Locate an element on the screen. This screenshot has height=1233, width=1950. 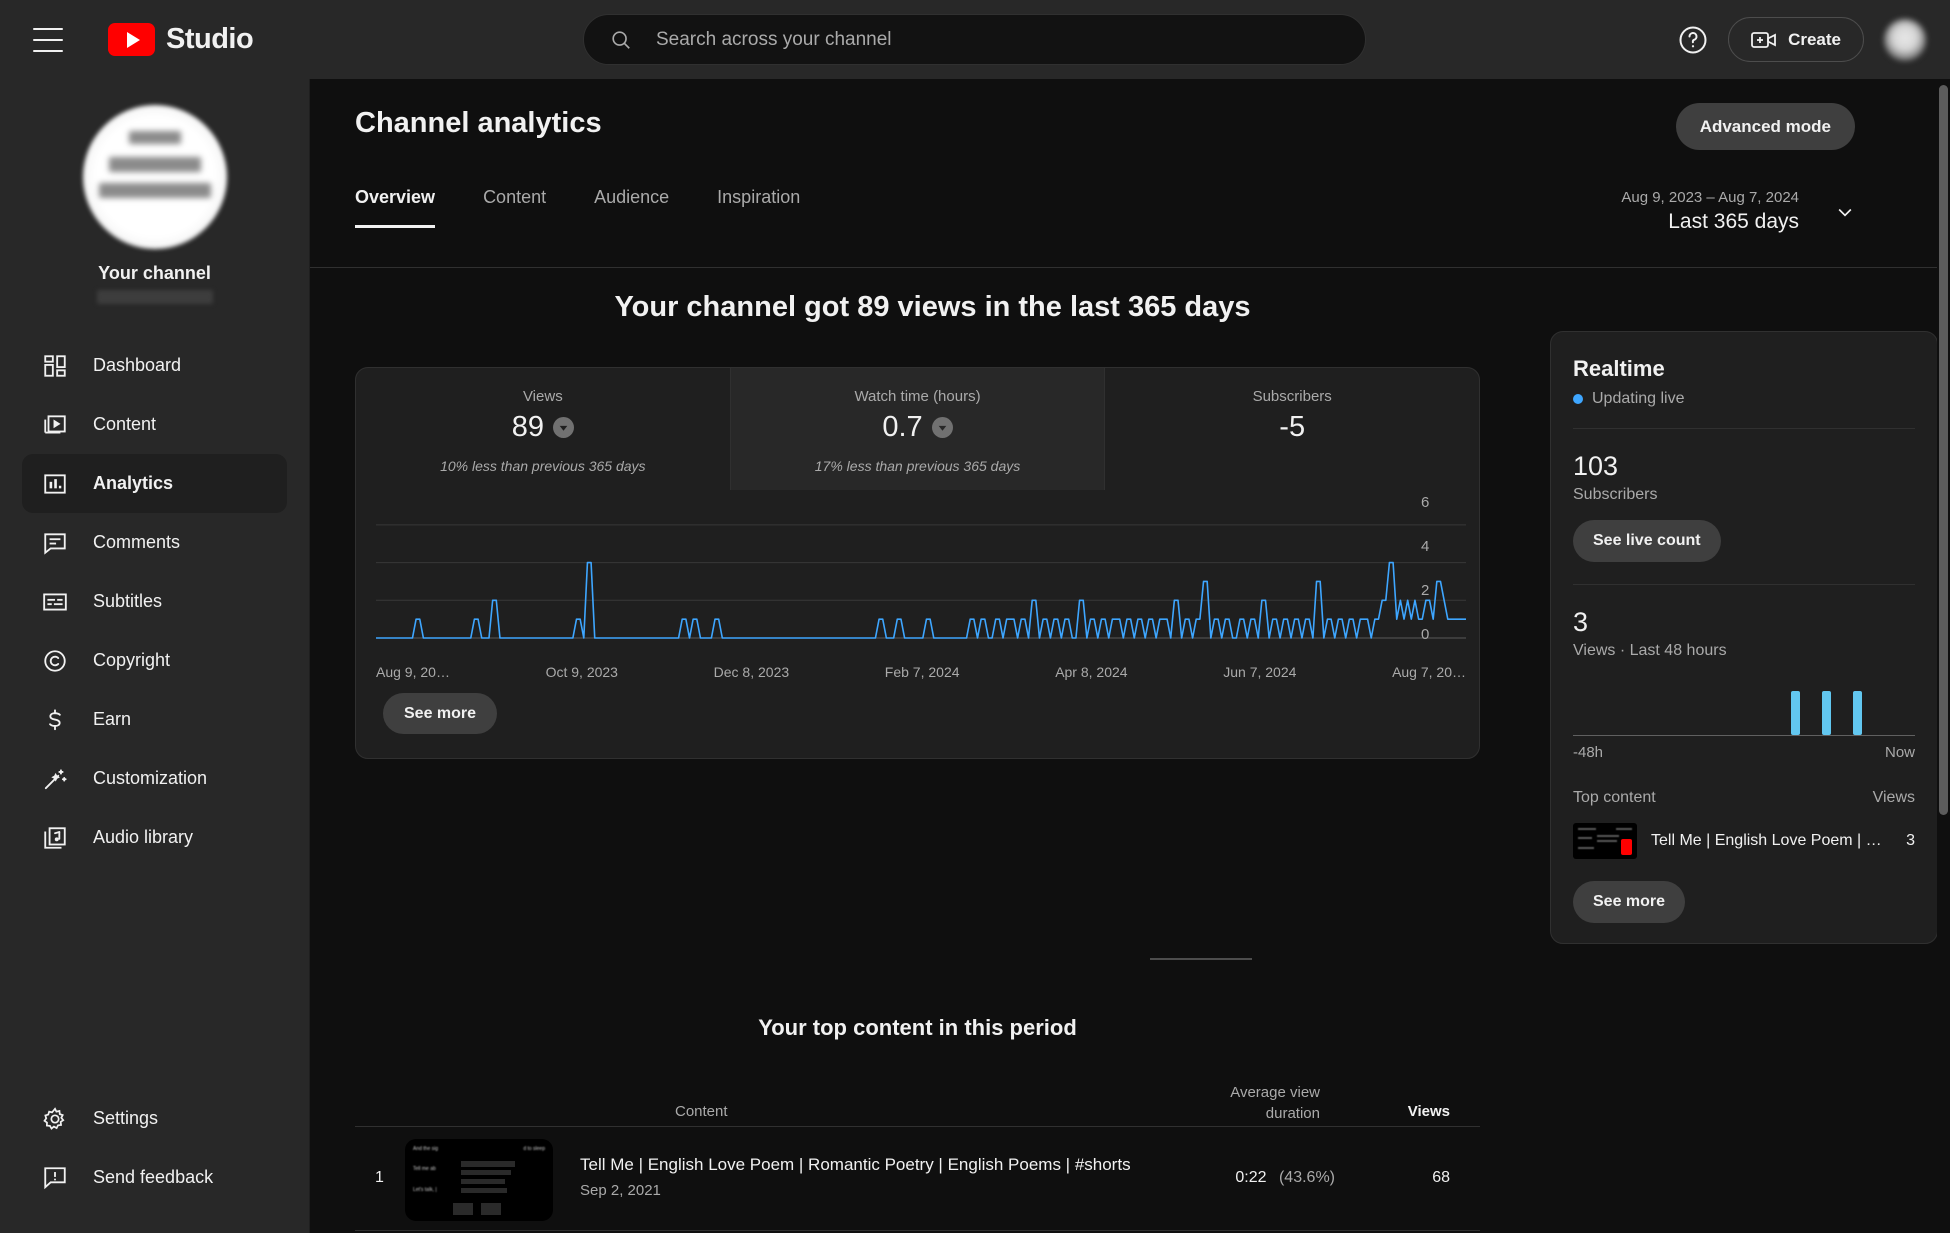
section-divider is located at coordinates (1201, 959).